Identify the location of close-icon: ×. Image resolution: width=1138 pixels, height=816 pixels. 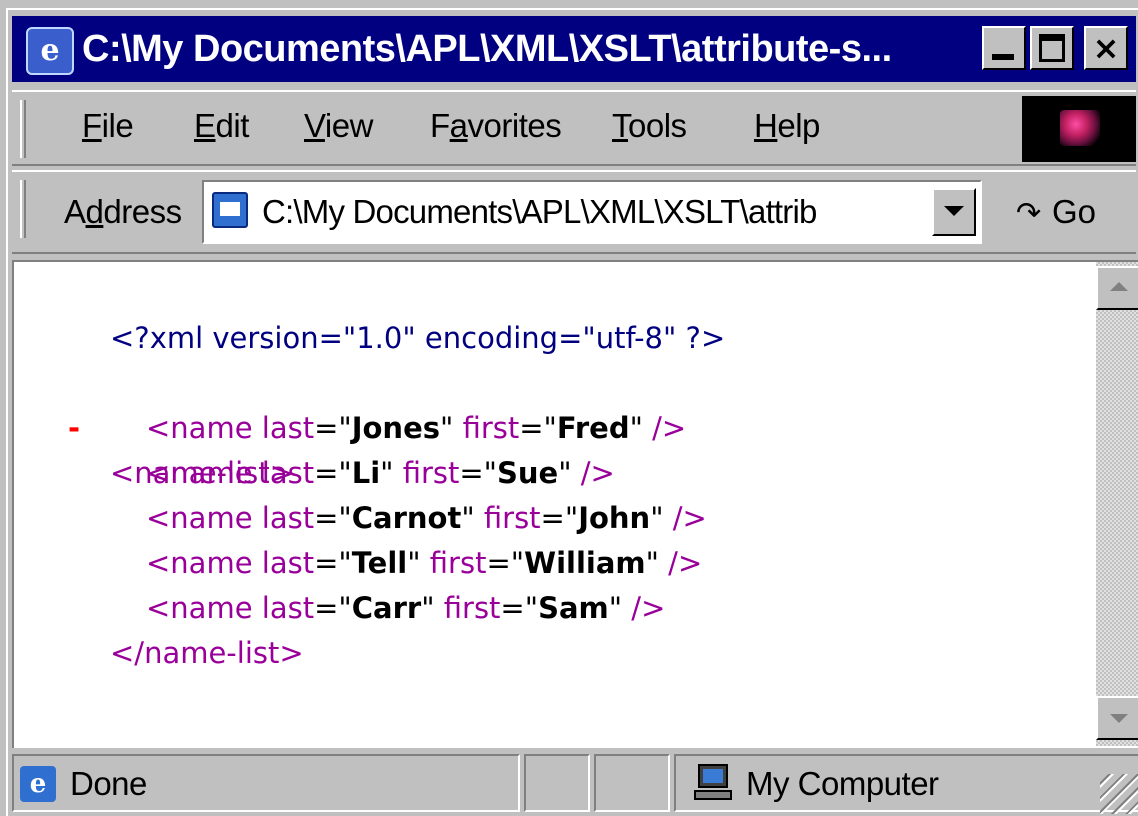
(1106, 48).